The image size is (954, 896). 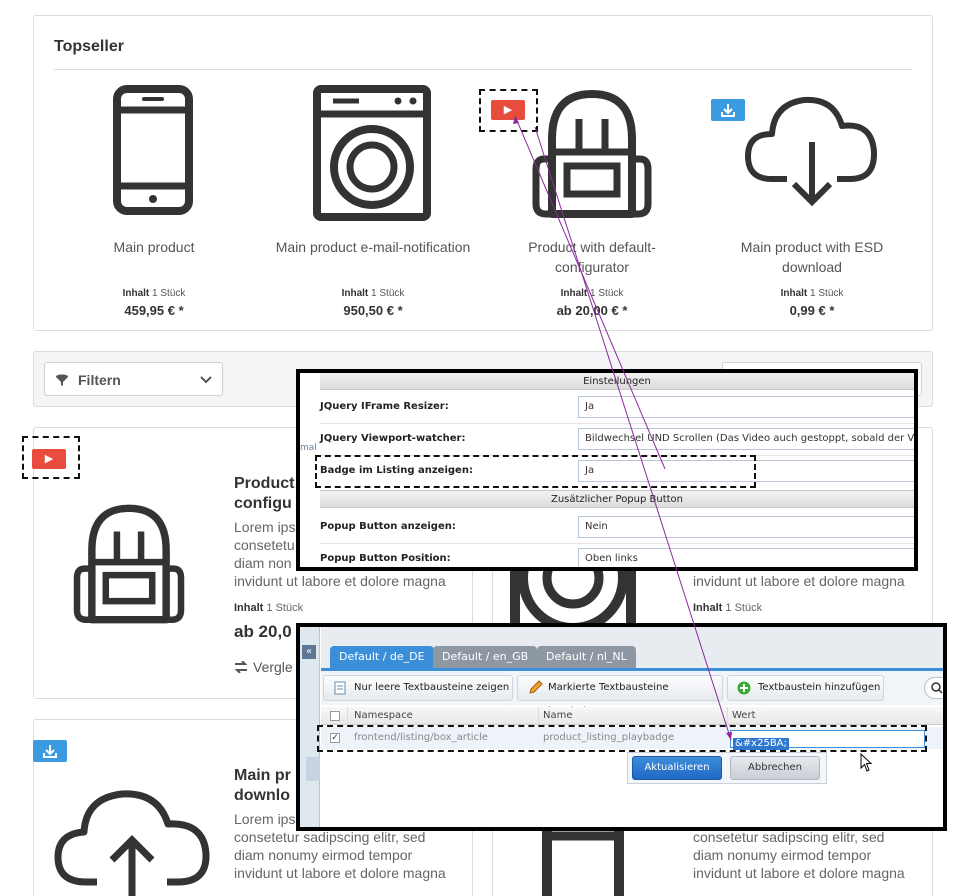 What do you see at coordinates (620, 696) in the screenshot?
I see `edit-selected-button: Markierte Textbausteine bearbeiten` at bounding box center [620, 696].